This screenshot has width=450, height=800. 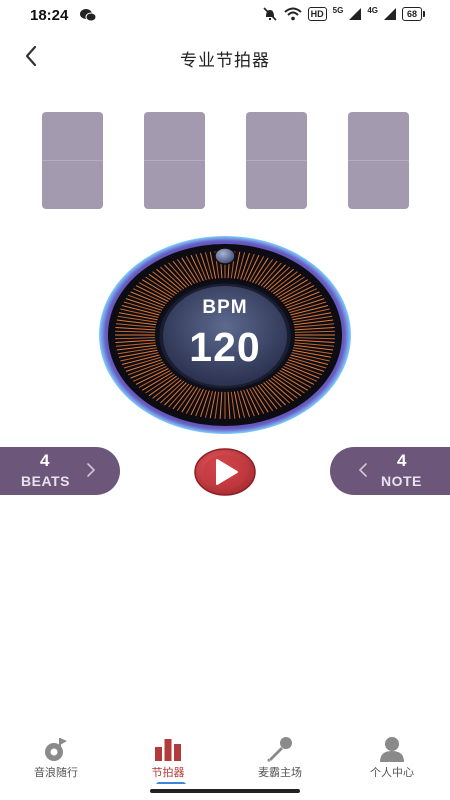 What do you see at coordinates (225, 256) in the screenshot?
I see `dial-knob` at bounding box center [225, 256].